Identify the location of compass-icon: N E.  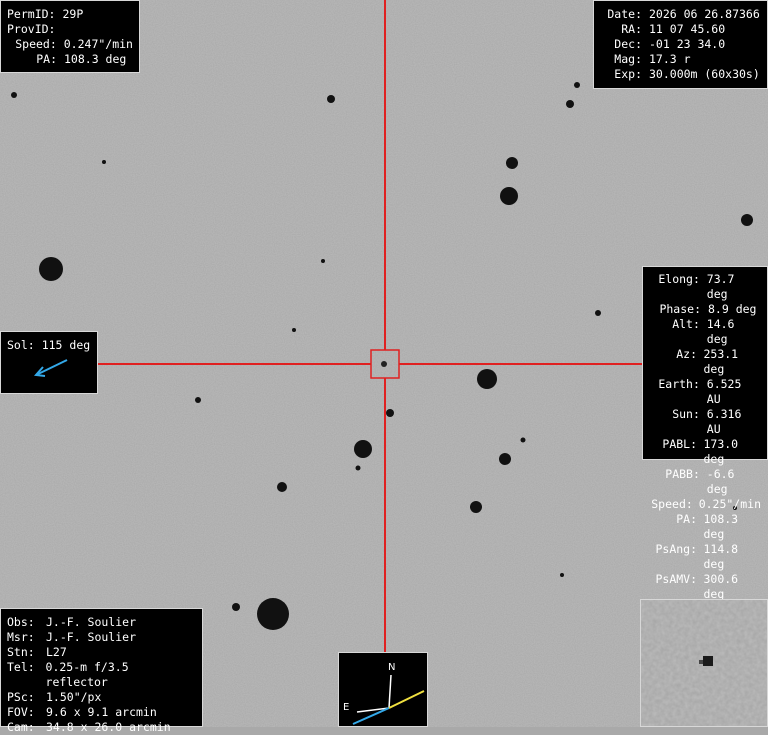
(384, 693).